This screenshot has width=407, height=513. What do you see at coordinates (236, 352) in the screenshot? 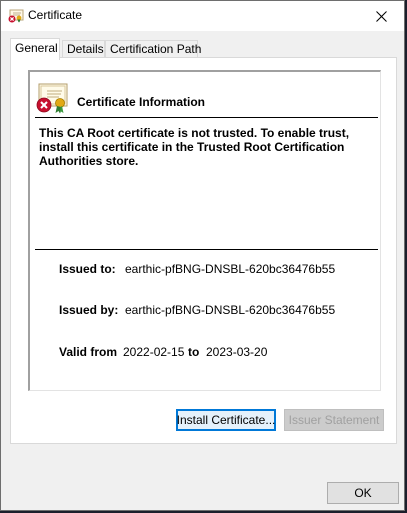
I see `valid-to-value: 2023-03-20` at bounding box center [236, 352].